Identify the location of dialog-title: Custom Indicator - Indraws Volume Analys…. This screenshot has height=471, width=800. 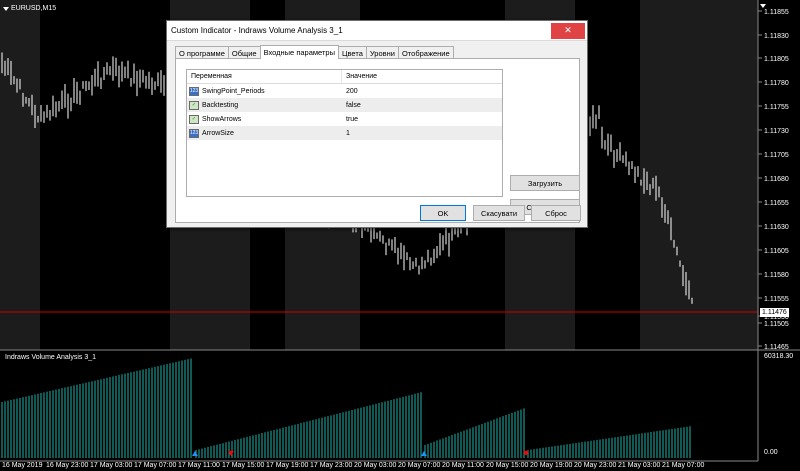
(257, 30).